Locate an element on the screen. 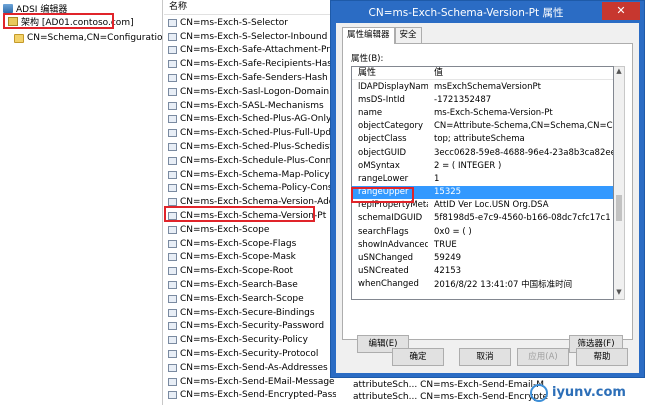 The image size is (645, 405). list-item: CN=ms-Exch-Search-Scope is located at coordinates (250, 299).